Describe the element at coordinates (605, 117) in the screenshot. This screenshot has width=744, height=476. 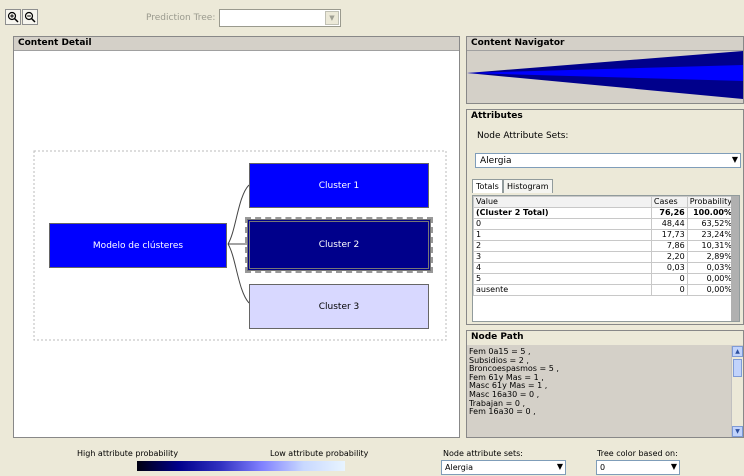
I see `attributes-title: Attributes` at that location.